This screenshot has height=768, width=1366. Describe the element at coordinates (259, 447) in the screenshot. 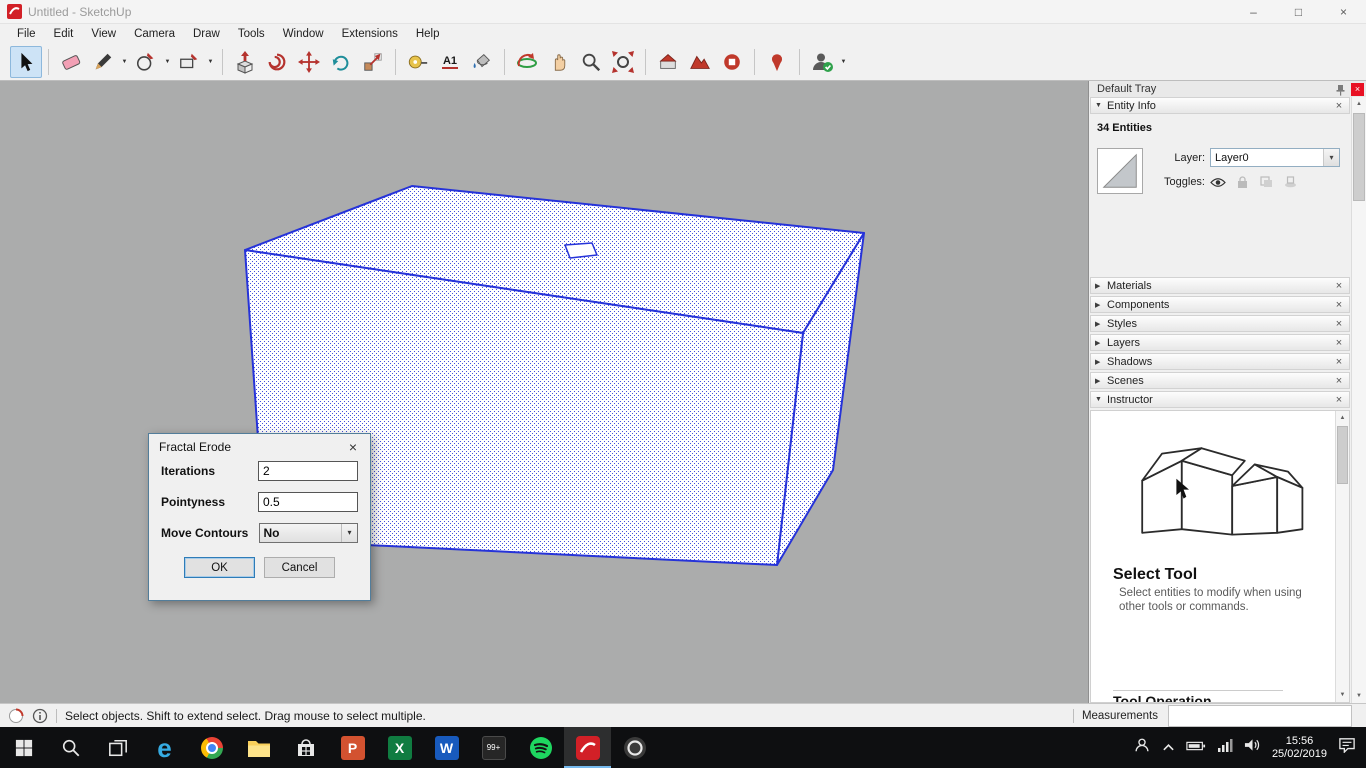

I see `dialog-title-bar: Fractal Erode ×` at that location.